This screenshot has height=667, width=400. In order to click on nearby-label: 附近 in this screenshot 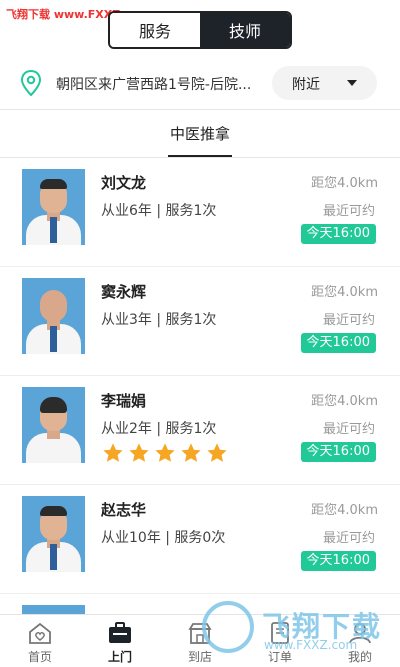, I will do `click(306, 85)`.